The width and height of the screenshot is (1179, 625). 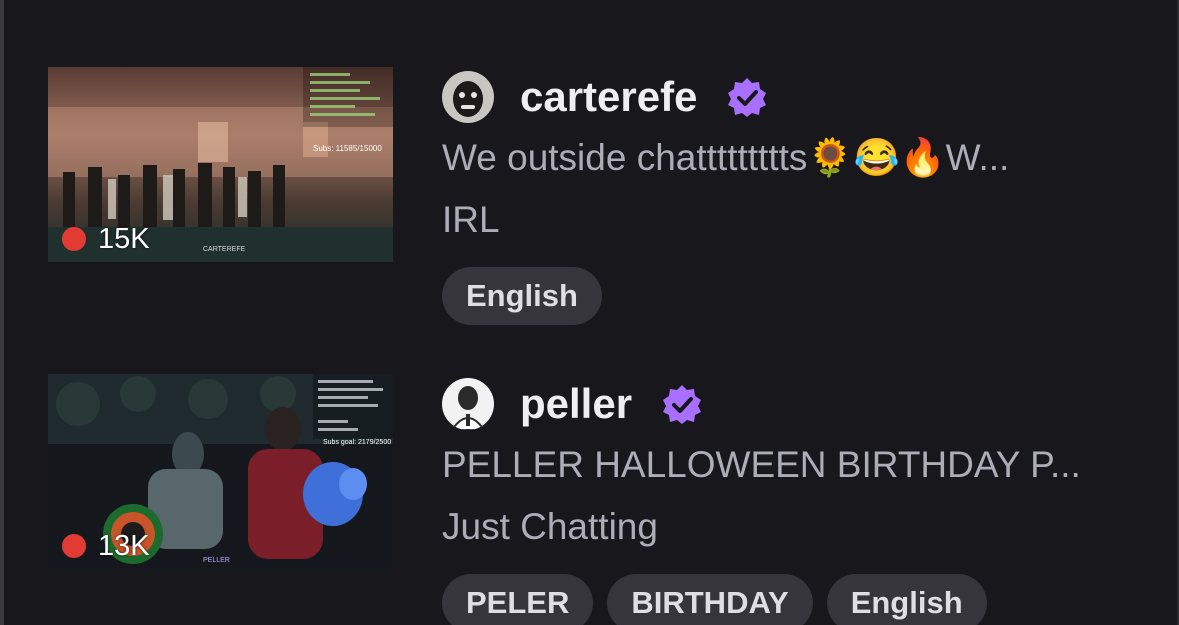 I want to click on tag-list: PELER BIRTHDAY English, so click(x=721, y=599).